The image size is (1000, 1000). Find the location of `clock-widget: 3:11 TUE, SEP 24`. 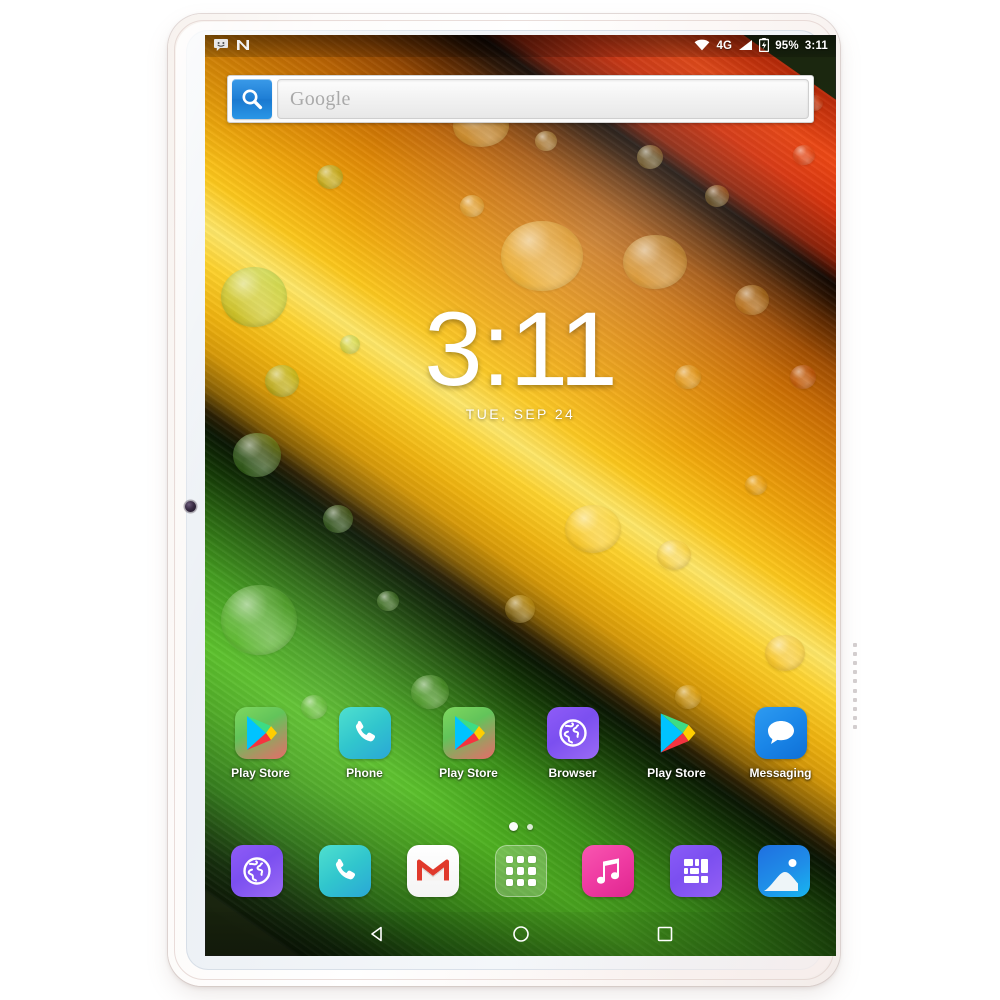

clock-widget: 3:11 TUE, SEP 24 is located at coordinates (520, 356).